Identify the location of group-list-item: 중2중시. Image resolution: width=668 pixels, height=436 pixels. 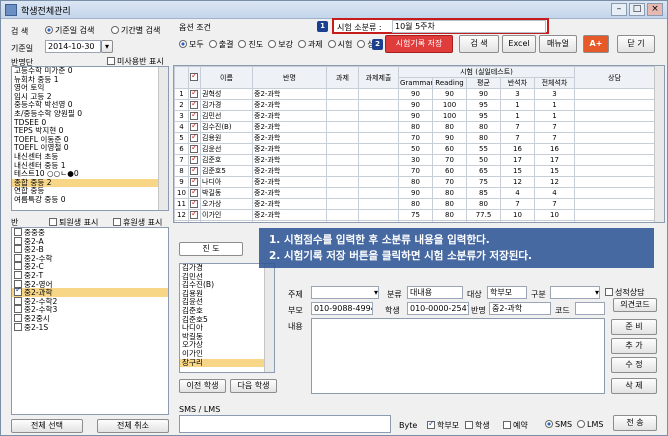
(90, 318).